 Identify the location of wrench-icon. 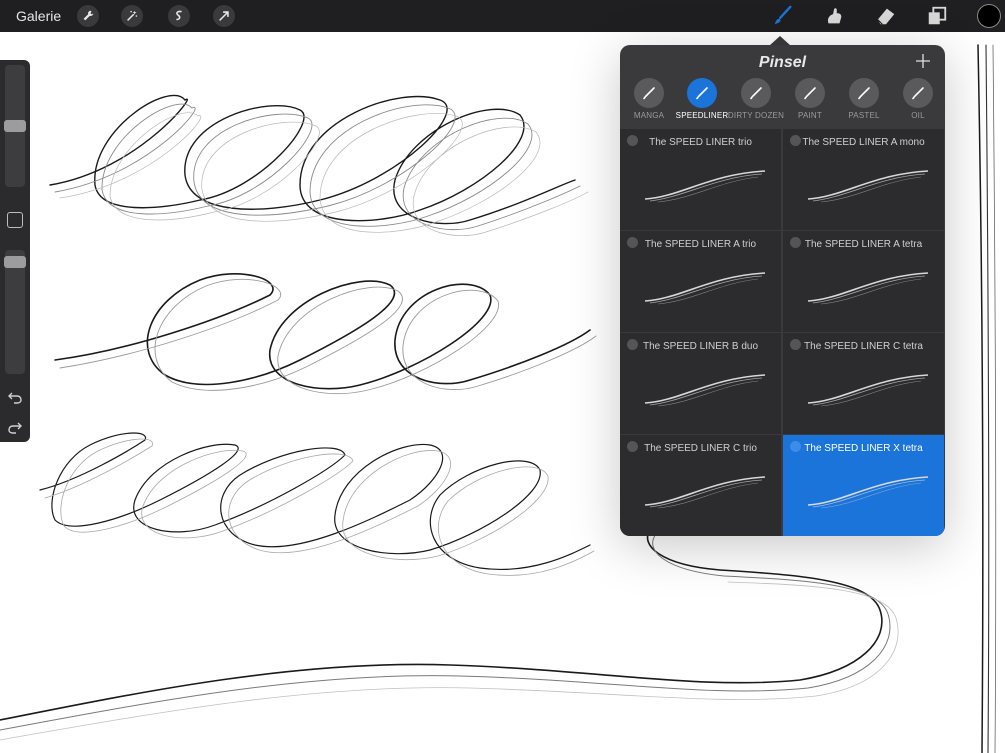
(88, 16).